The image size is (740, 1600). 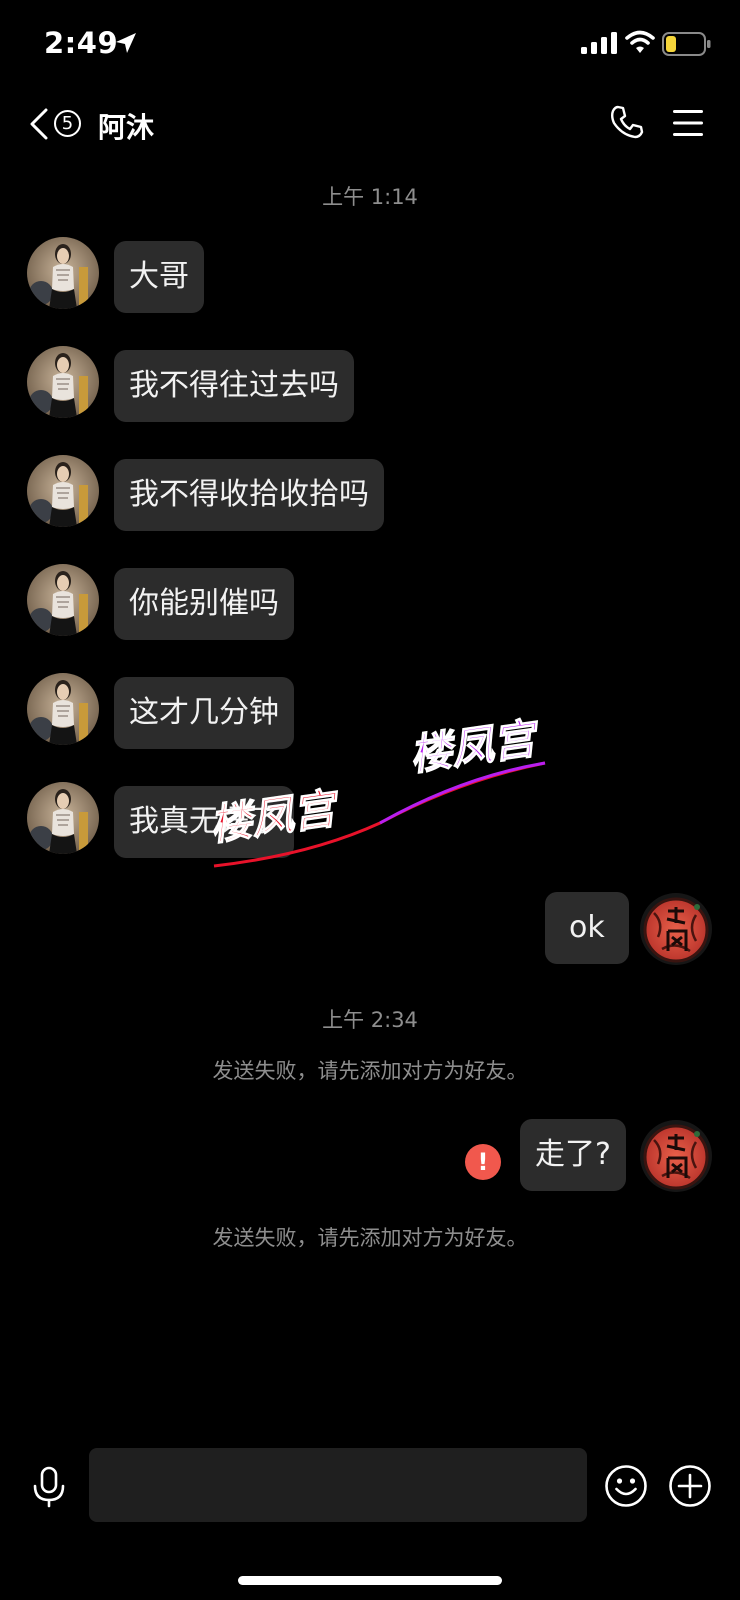 What do you see at coordinates (81, 43) in the screenshot?
I see `status-time: 2:49` at bounding box center [81, 43].